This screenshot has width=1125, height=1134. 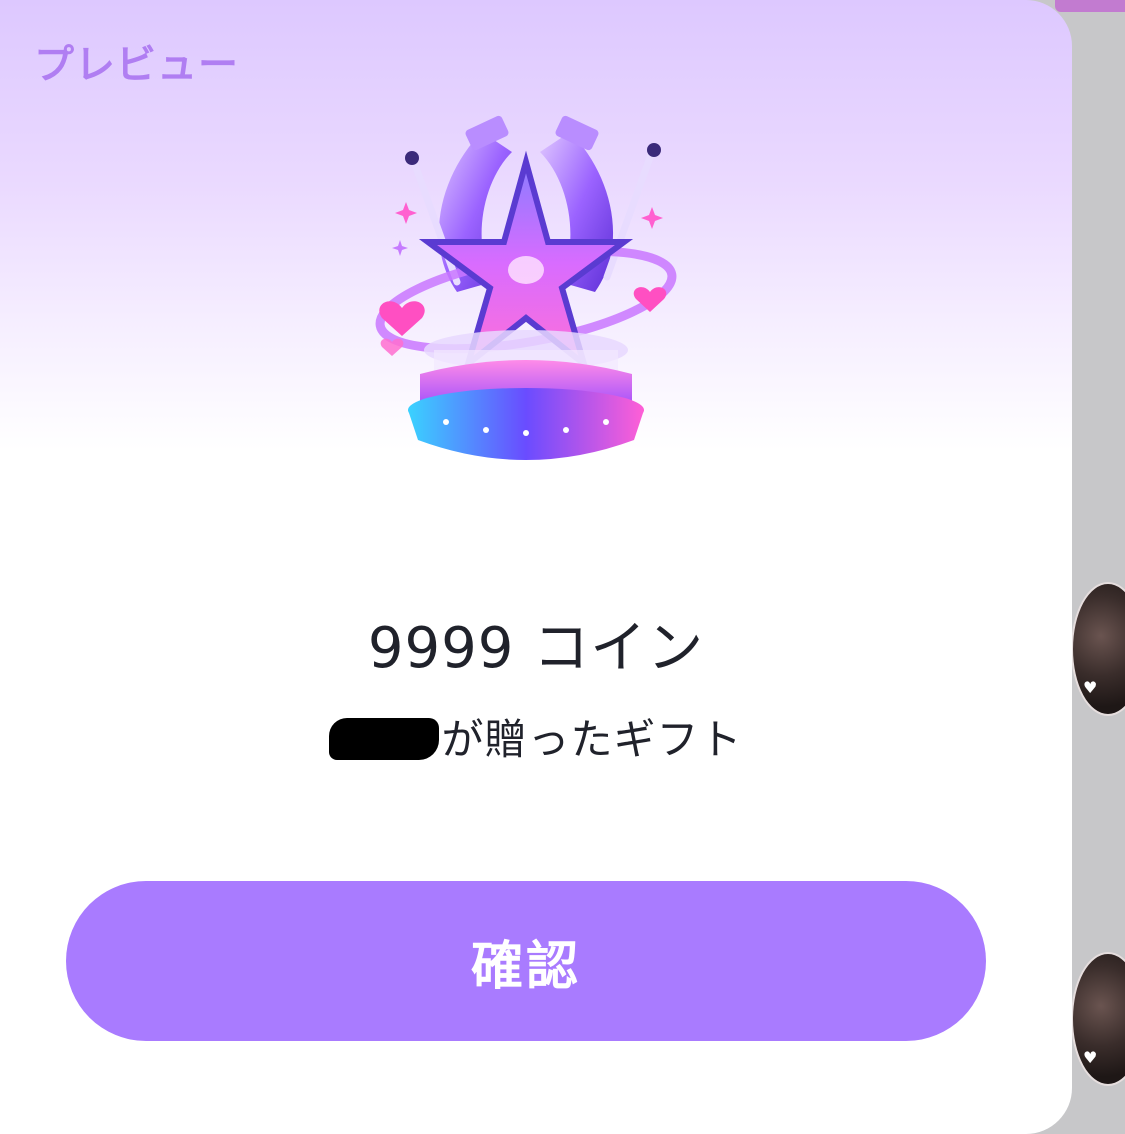 I want to click on coin-unit: コイン, so click(x=619, y=648).